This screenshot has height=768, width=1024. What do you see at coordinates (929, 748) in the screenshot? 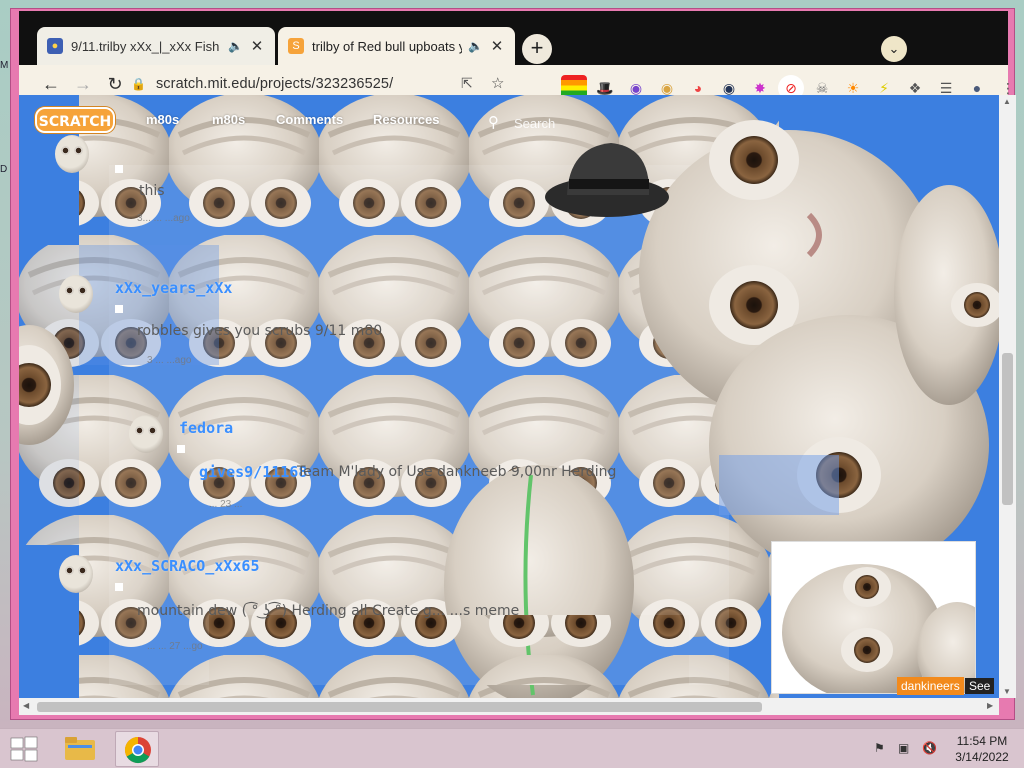
I see `volume-muted-icon: 🔇` at bounding box center [929, 748].